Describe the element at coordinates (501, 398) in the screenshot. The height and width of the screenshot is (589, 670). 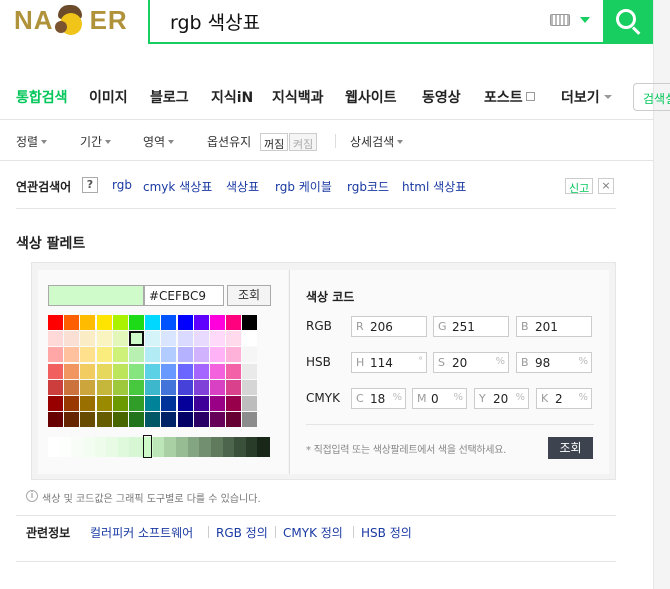
I see `cmyk-y-field: Y 20 %` at that location.